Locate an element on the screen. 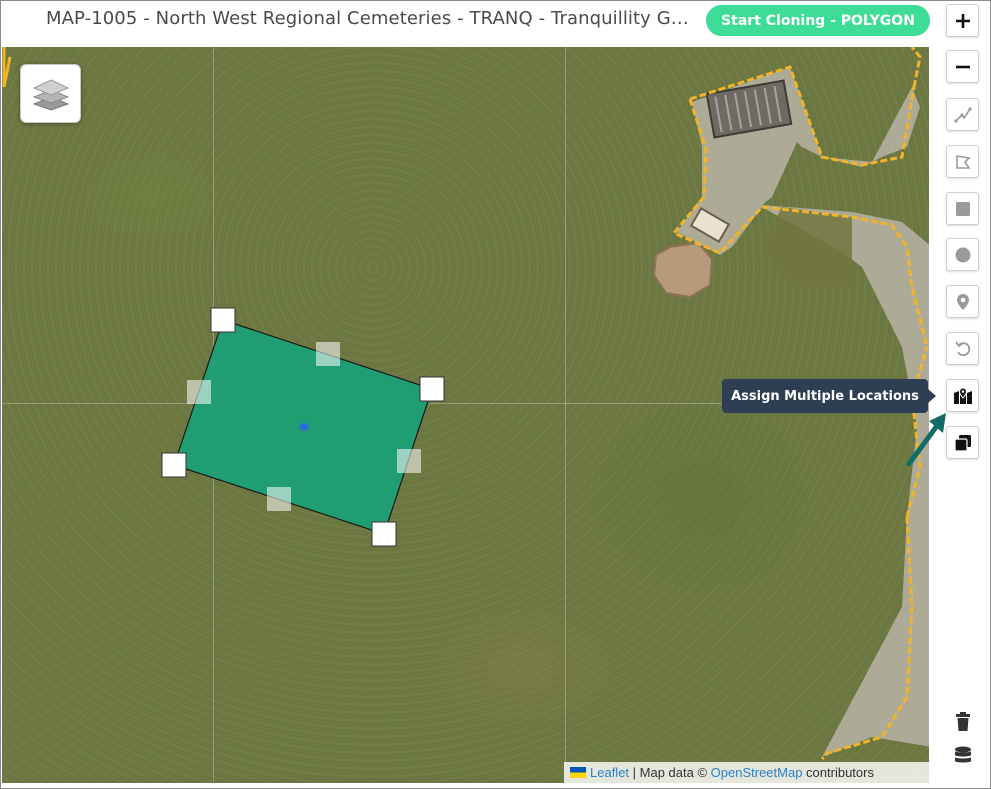 This screenshot has height=789, width=991. square-icon is located at coordinates (962, 208).